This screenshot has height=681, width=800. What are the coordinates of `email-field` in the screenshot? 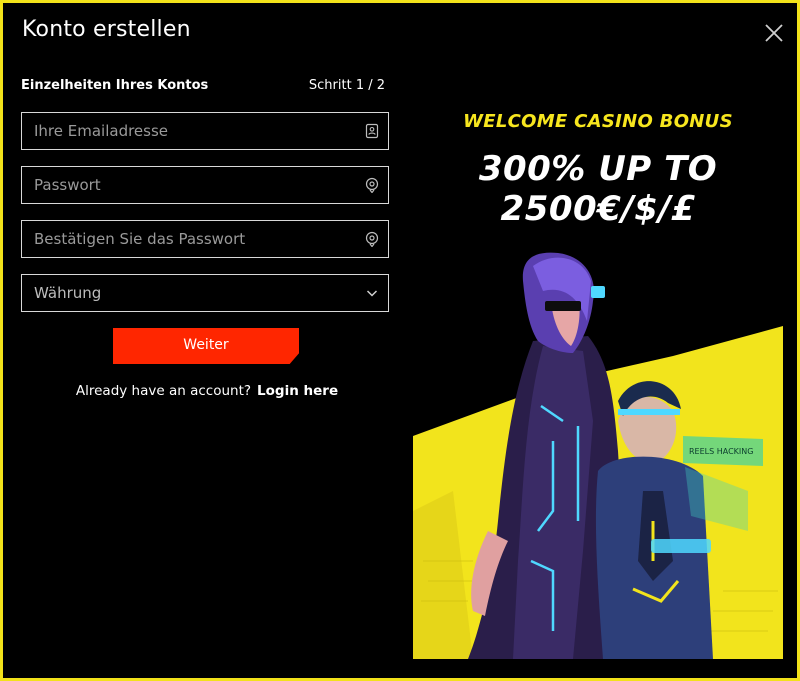 It's located at (205, 131).